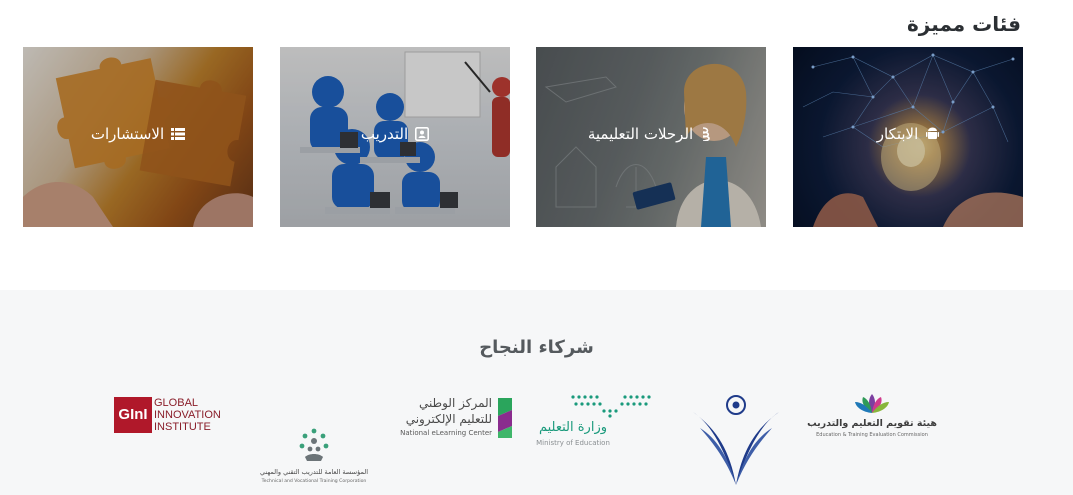 Image resolution: width=1073 pixels, height=495 pixels. I want to click on tvtc-emblem-icon, so click(314, 444).